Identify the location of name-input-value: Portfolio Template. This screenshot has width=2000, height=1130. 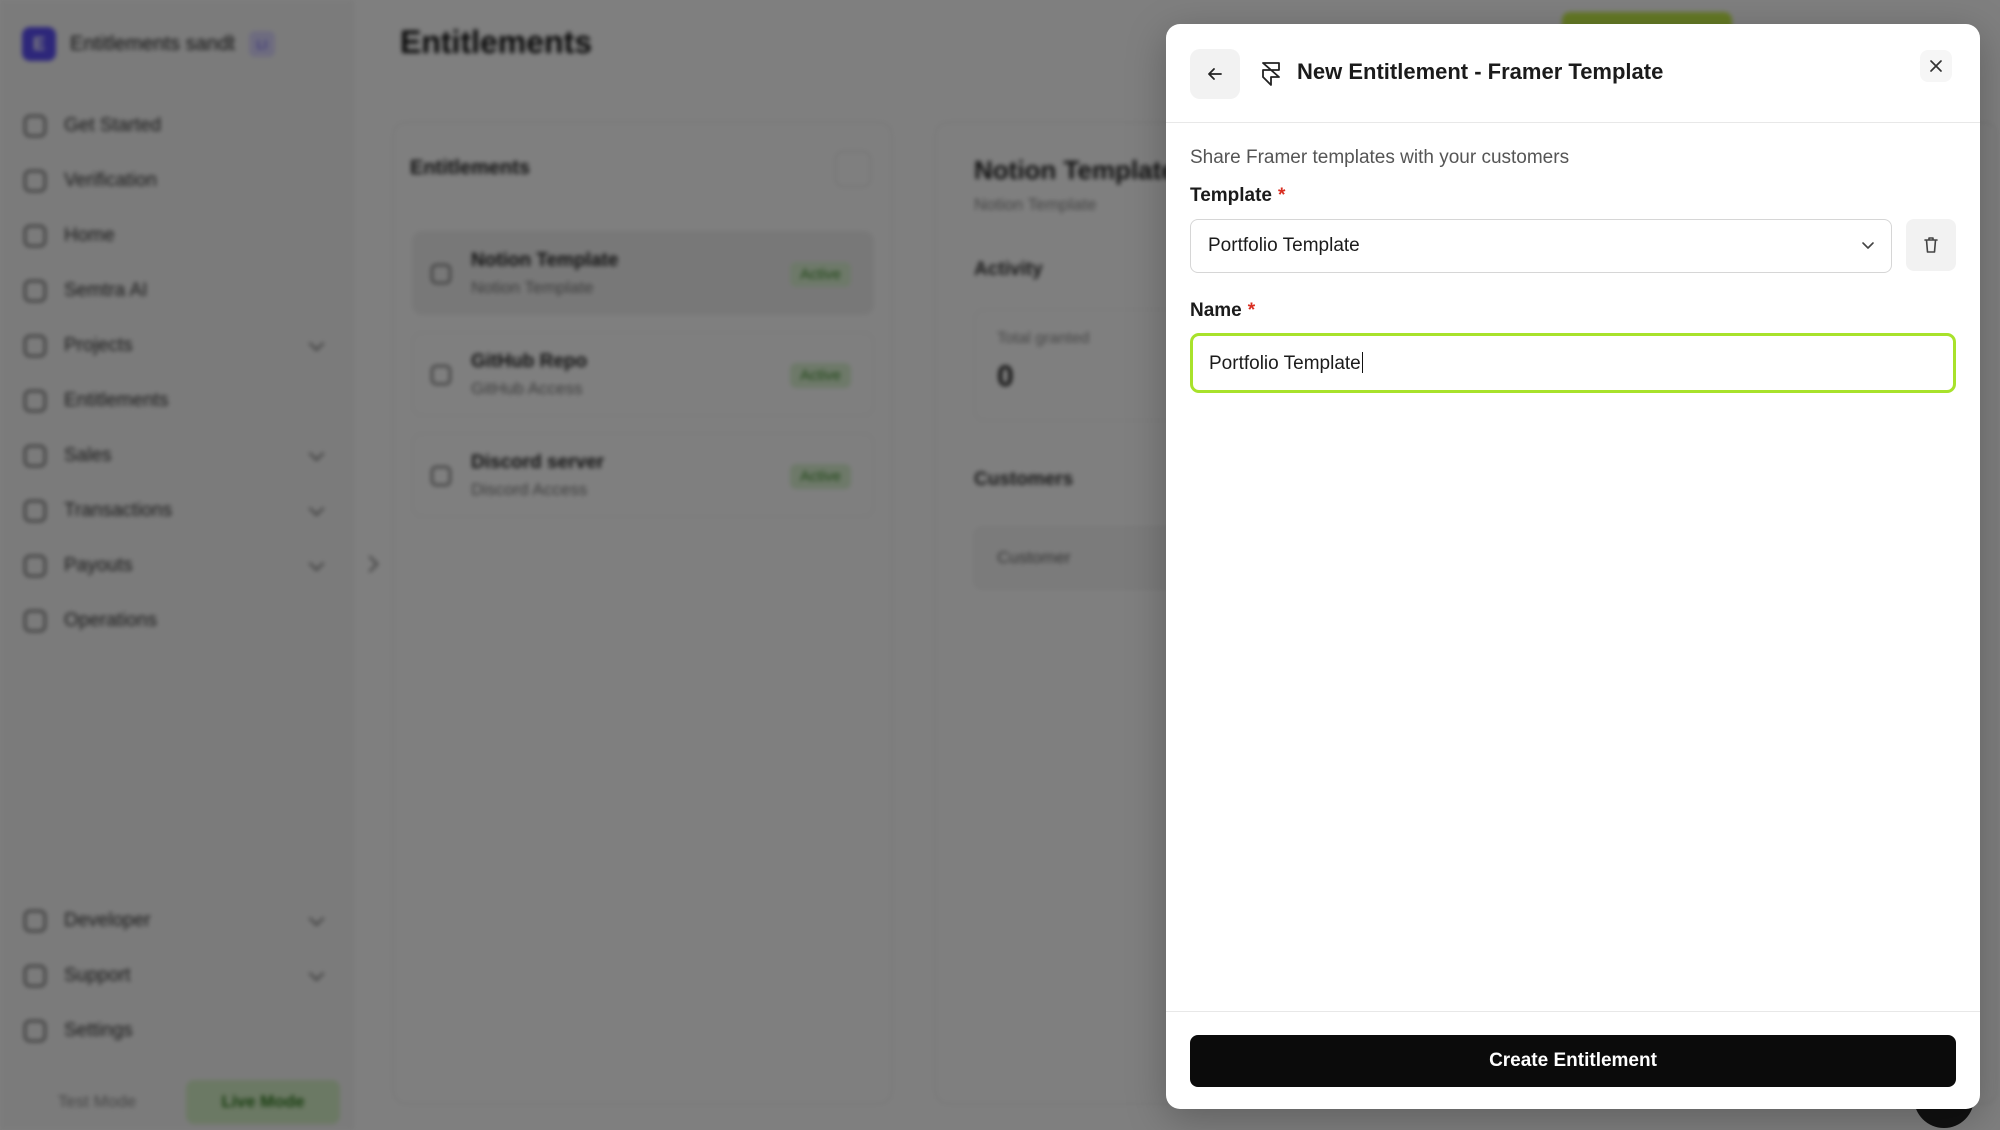
(1286, 363).